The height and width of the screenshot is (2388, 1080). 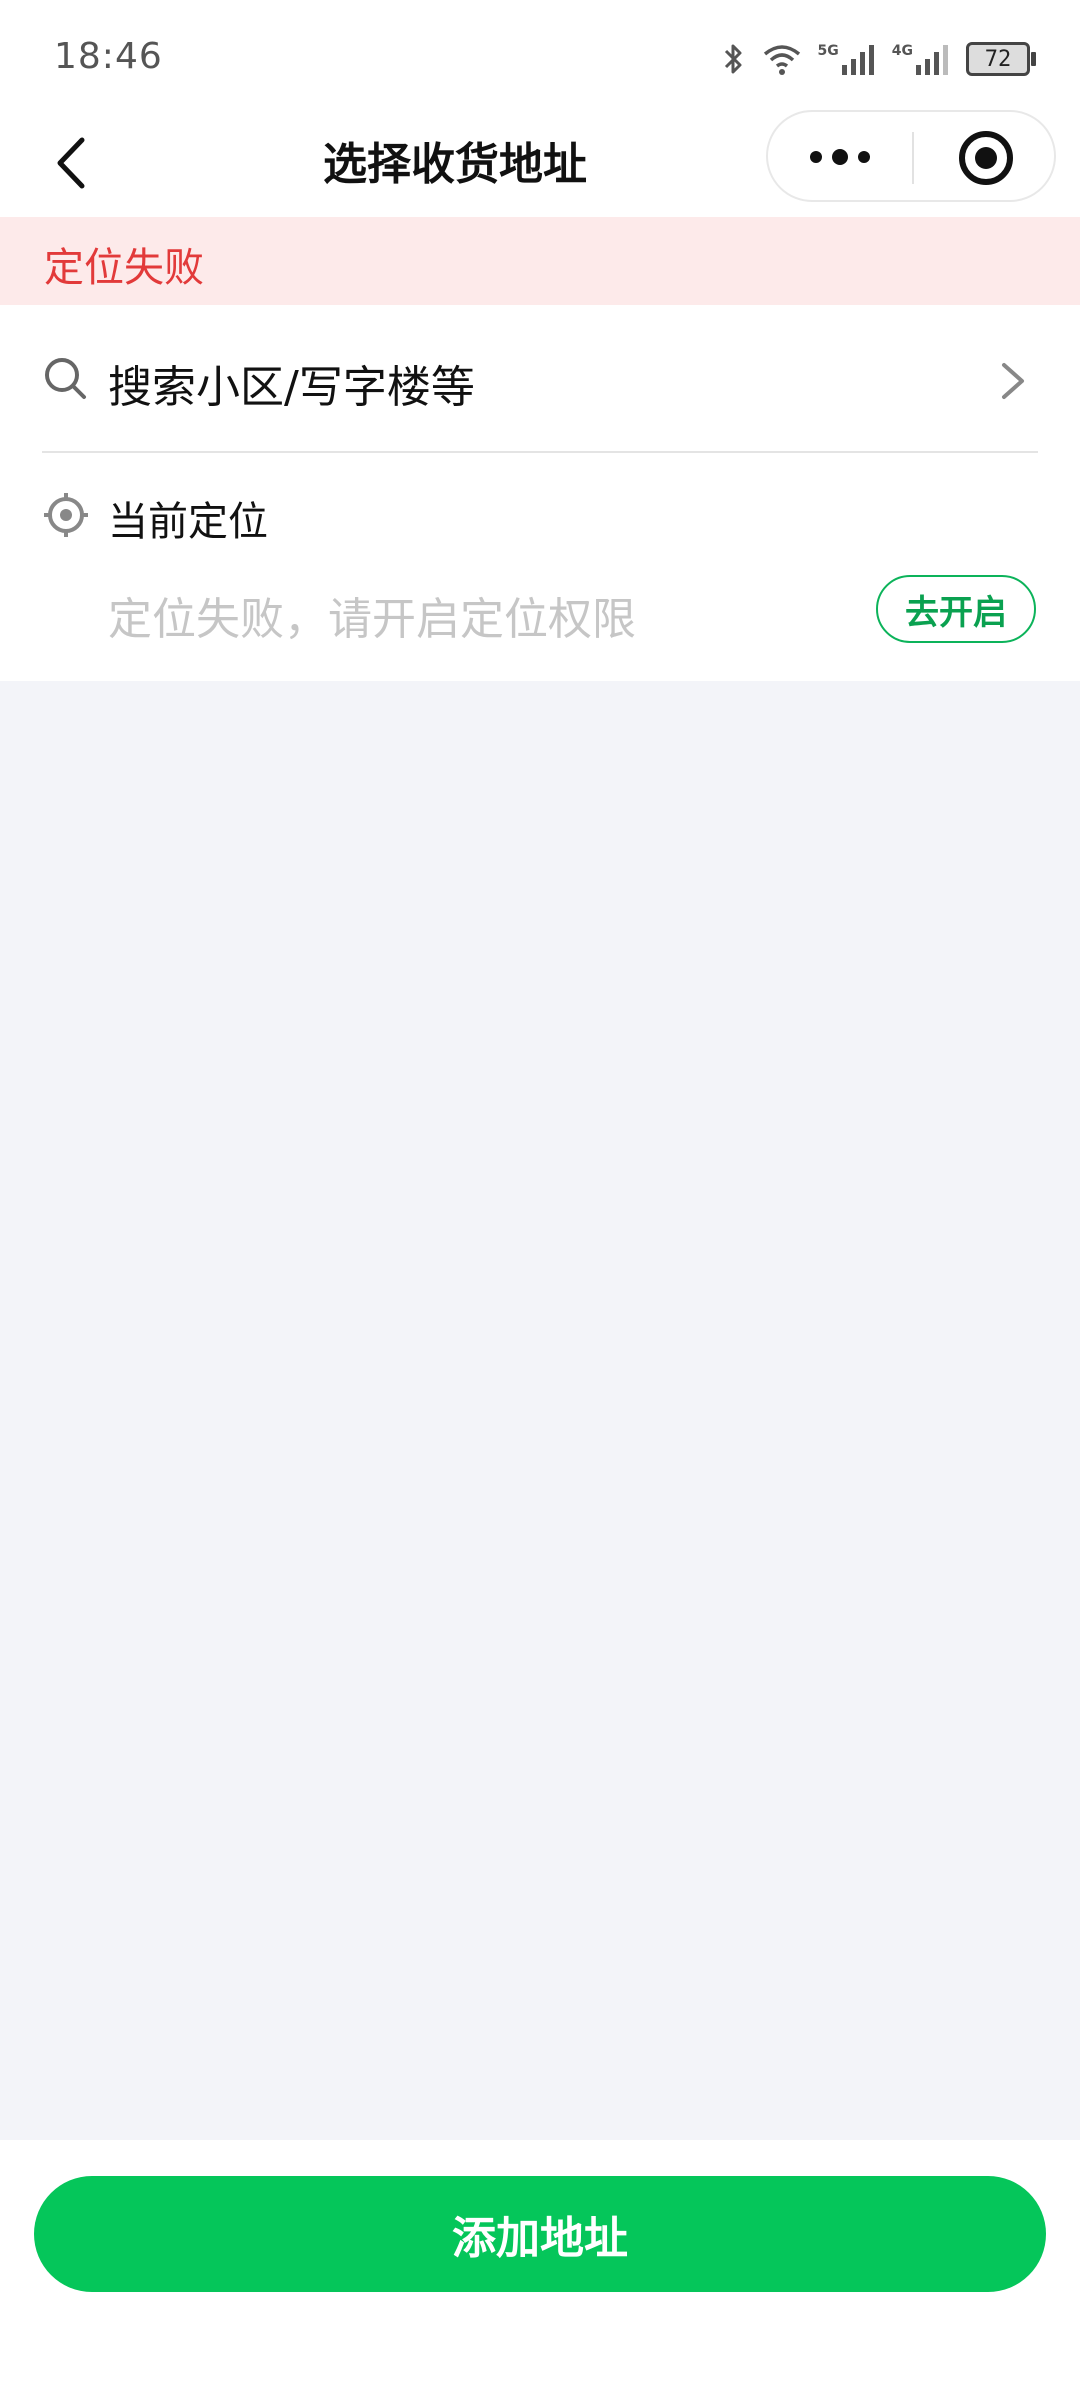 I want to click on status-icons: 5G 4G 72, so click(x=879, y=59).